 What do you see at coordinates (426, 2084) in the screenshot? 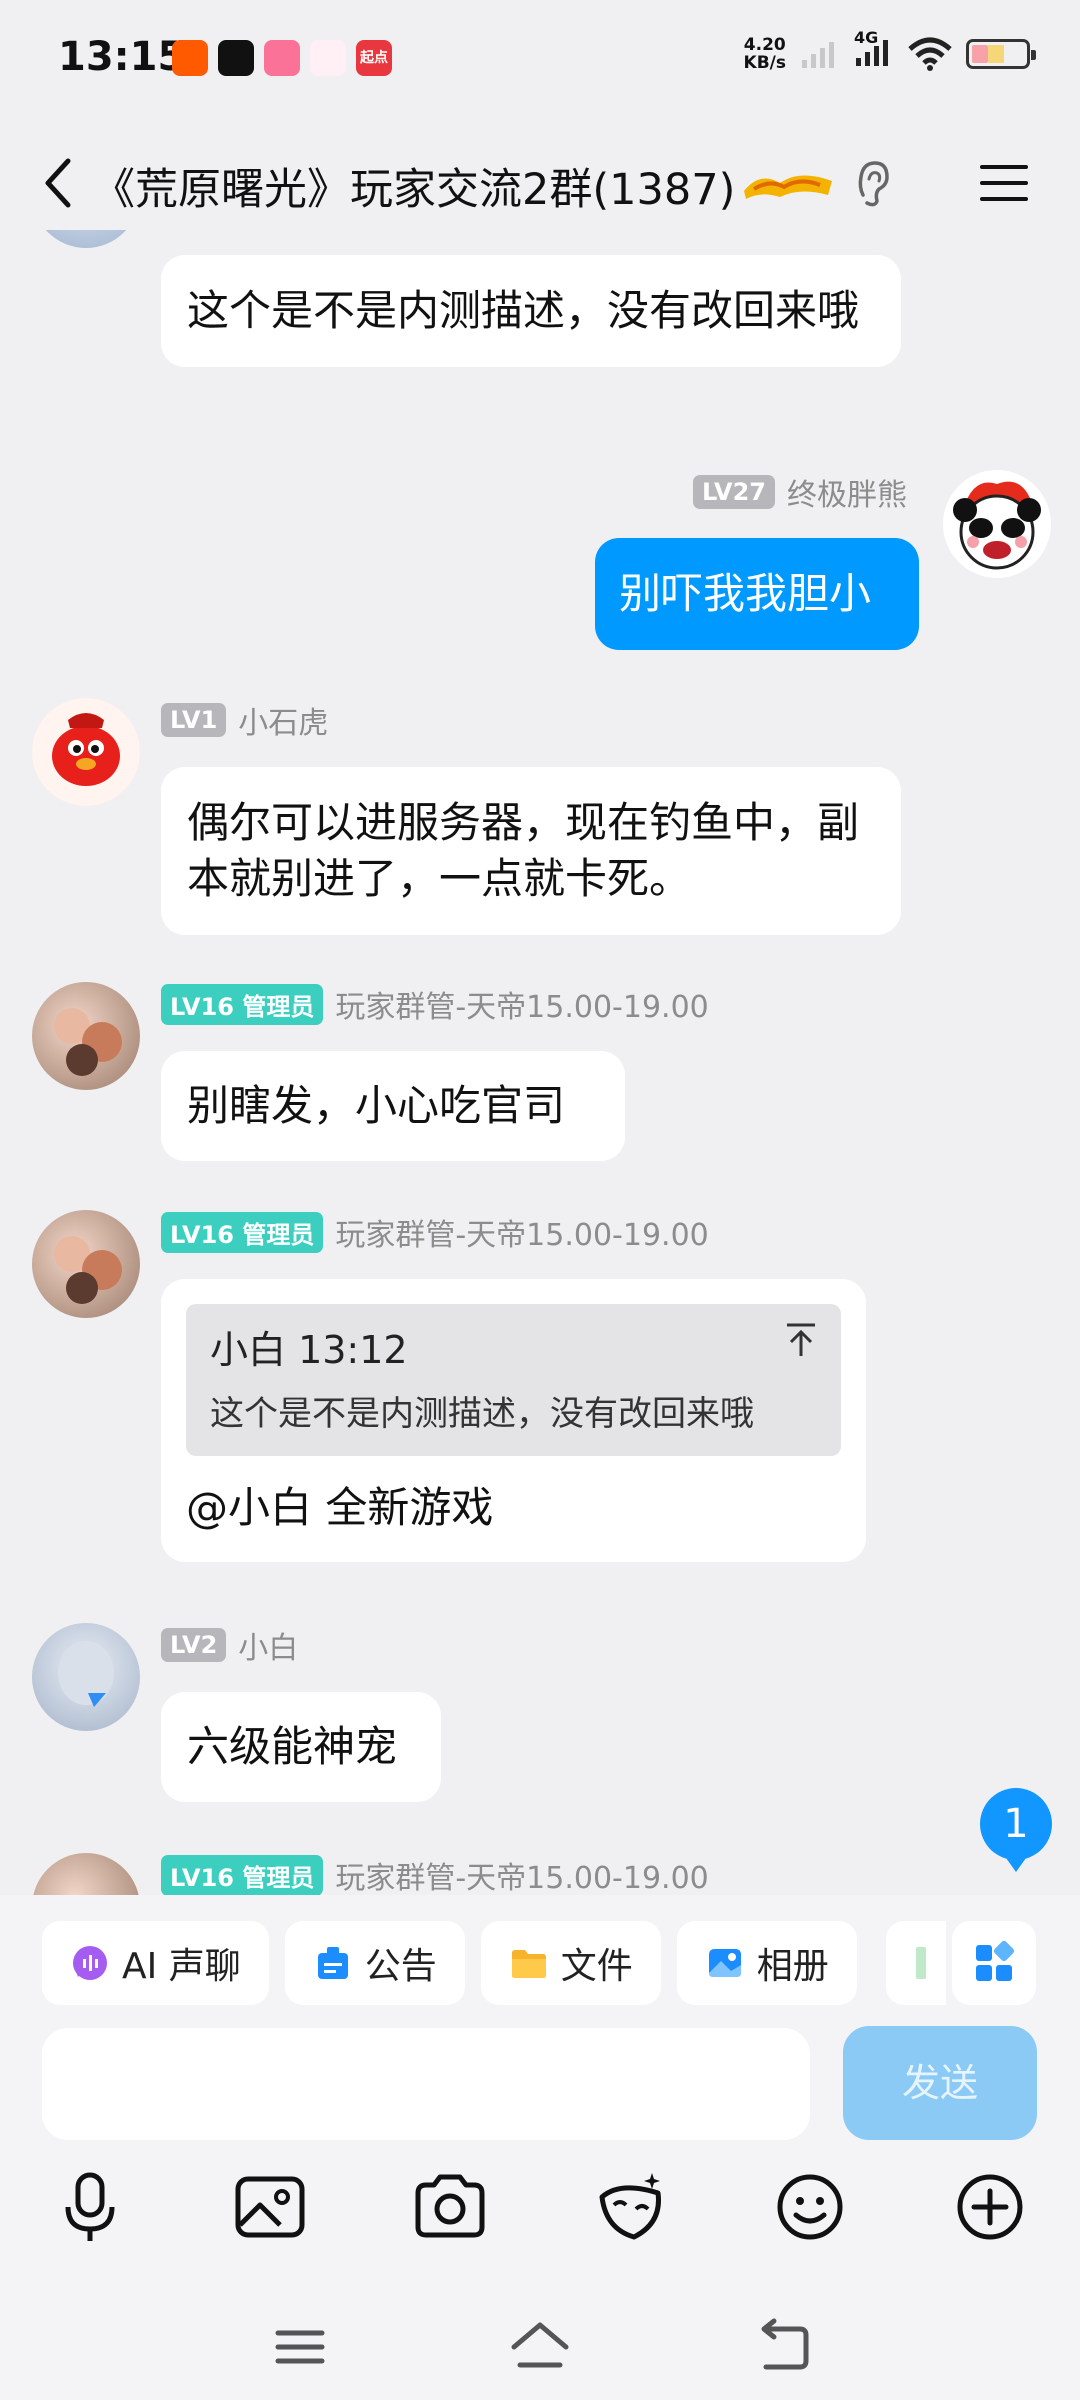
I see `message-input` at bounding box center [426, 2084].